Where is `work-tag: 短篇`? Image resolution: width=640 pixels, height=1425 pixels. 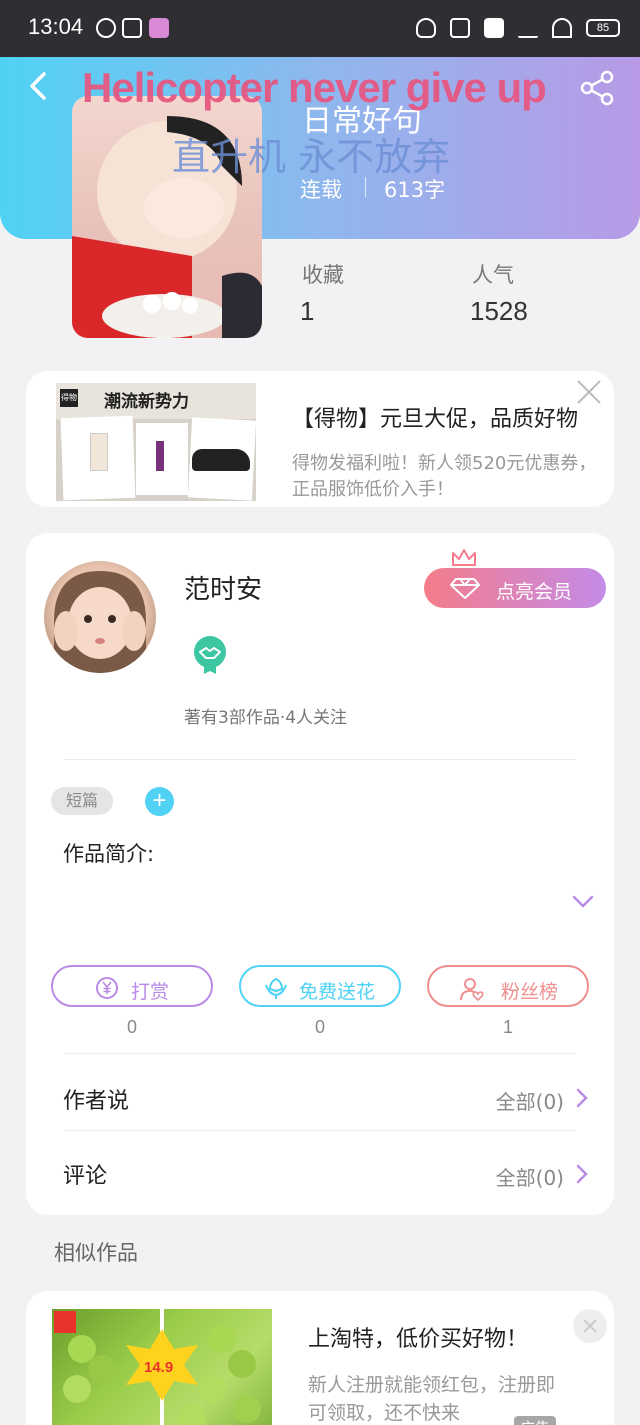
work-tag: 短篇 is located at coordinates (82, 801).